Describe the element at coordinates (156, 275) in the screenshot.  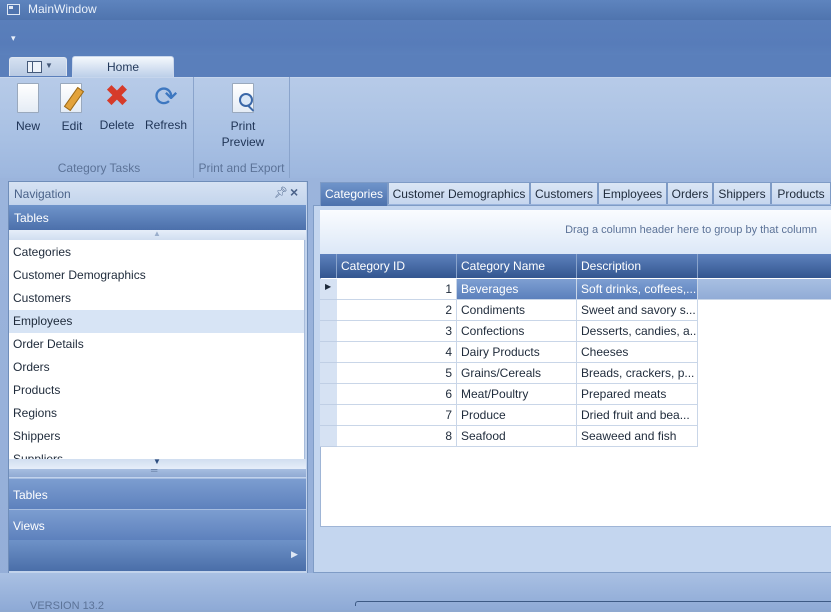
I see `nav-item-customer-demographics: Customer Demographics` at that location.